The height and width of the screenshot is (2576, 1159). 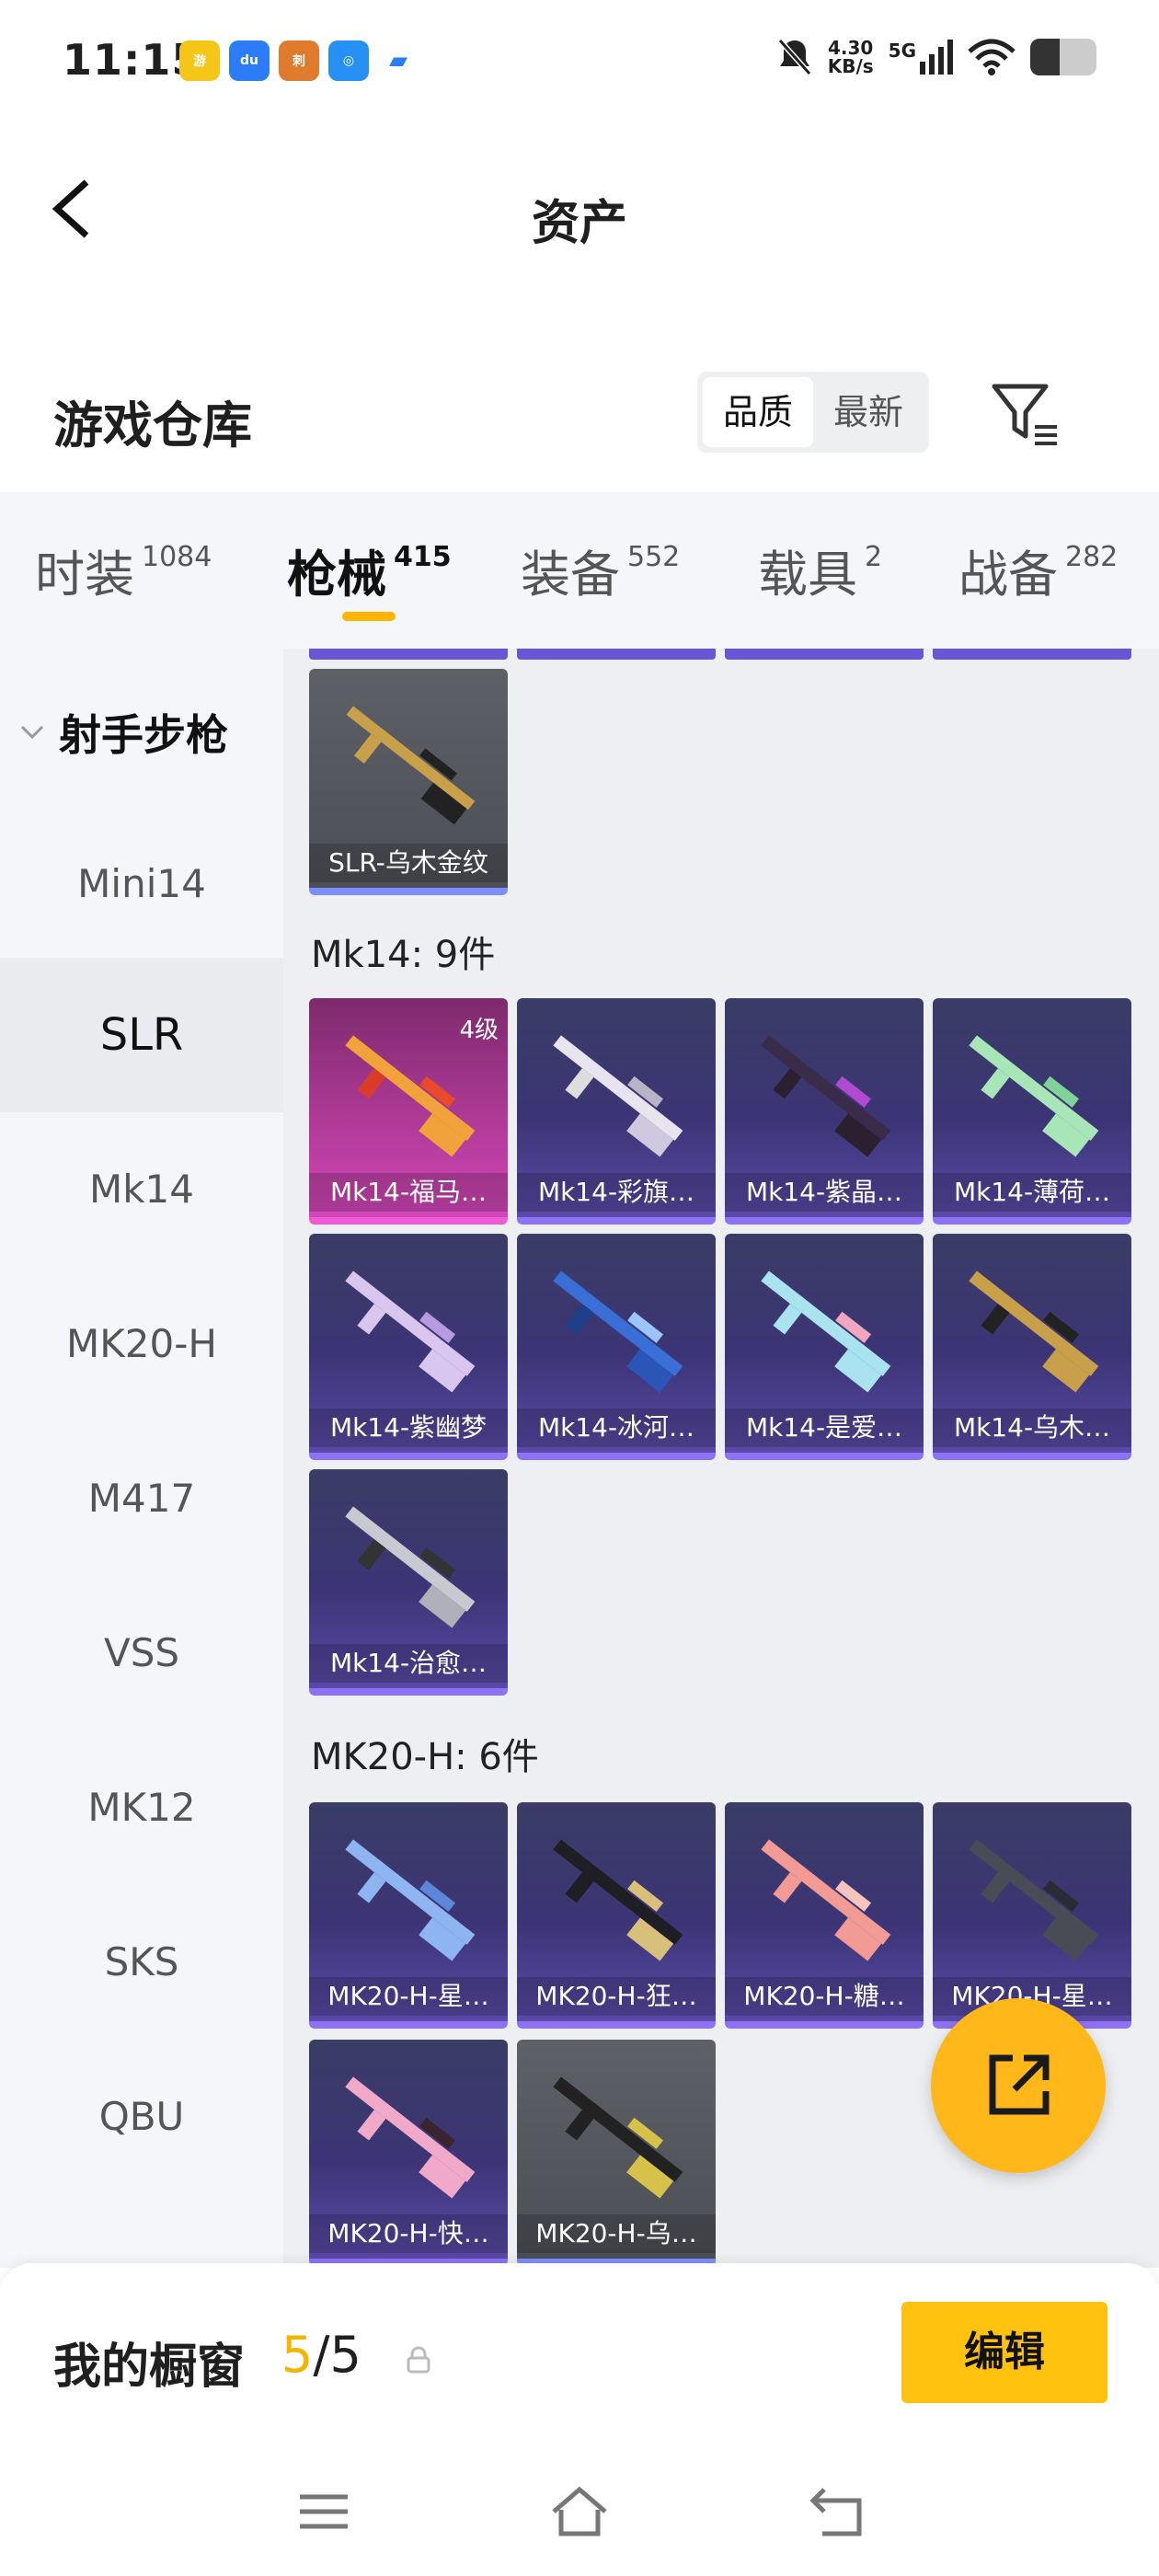 What do you see at coordinates (868, 412) in the screenshot?
I see `sort-option-latest: 最新` at bounding box center [868, 412].